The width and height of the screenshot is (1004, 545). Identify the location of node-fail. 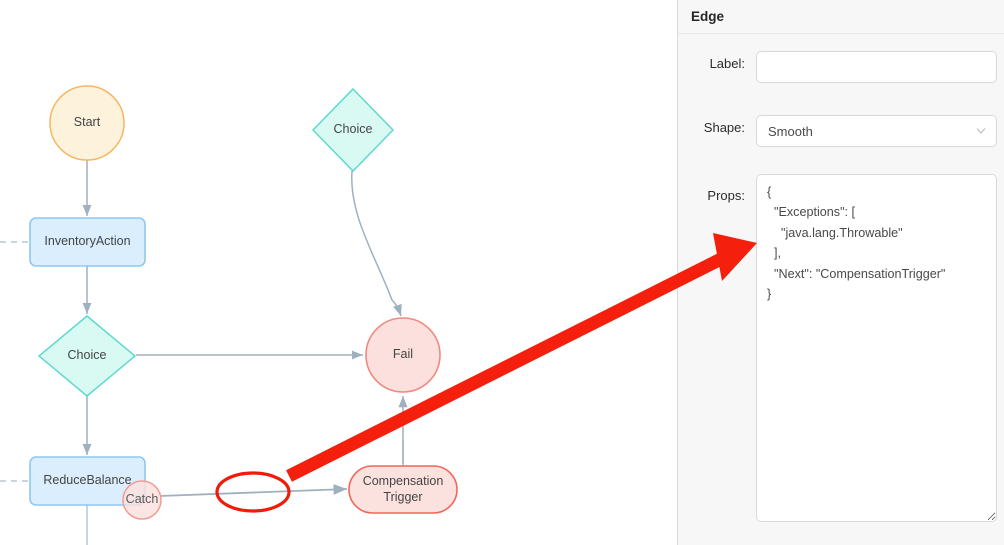
(403, 355).